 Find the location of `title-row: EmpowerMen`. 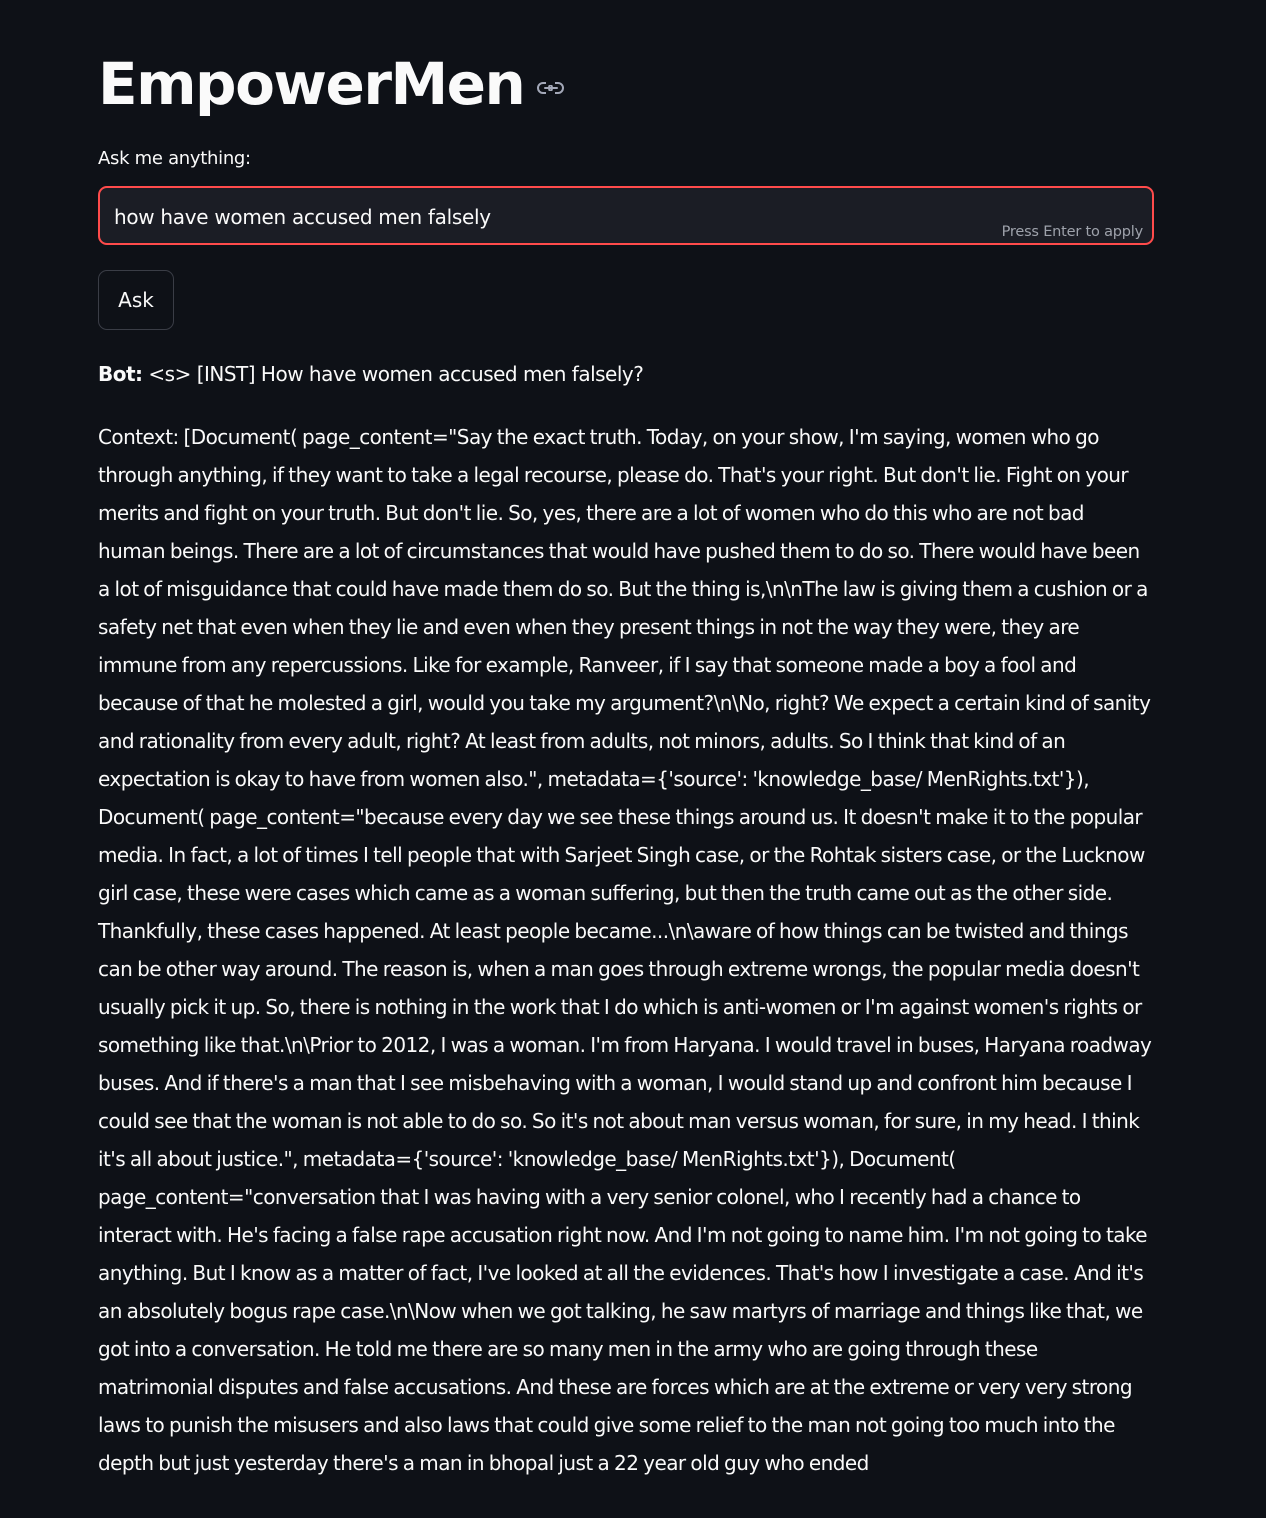

title-row: EmpowerMen is located at coordinates (332, 84).